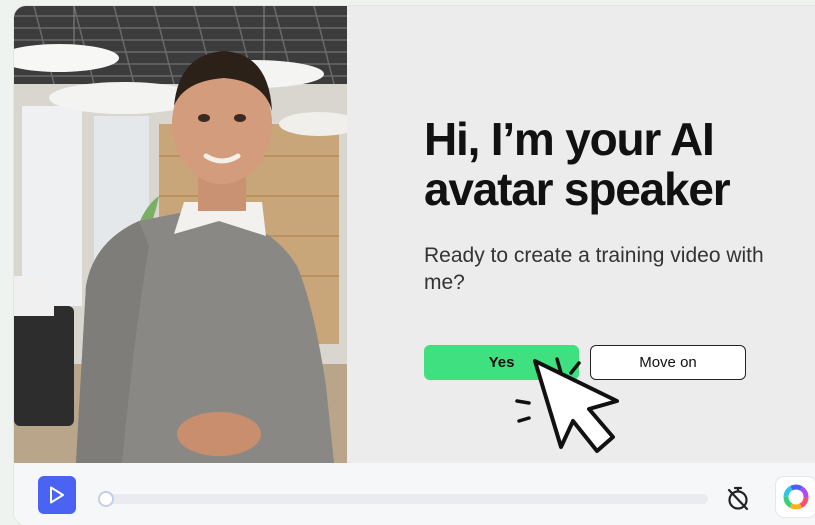 The image size is (815, 525). I want to click on player-controls-bar, so click(414, 494).